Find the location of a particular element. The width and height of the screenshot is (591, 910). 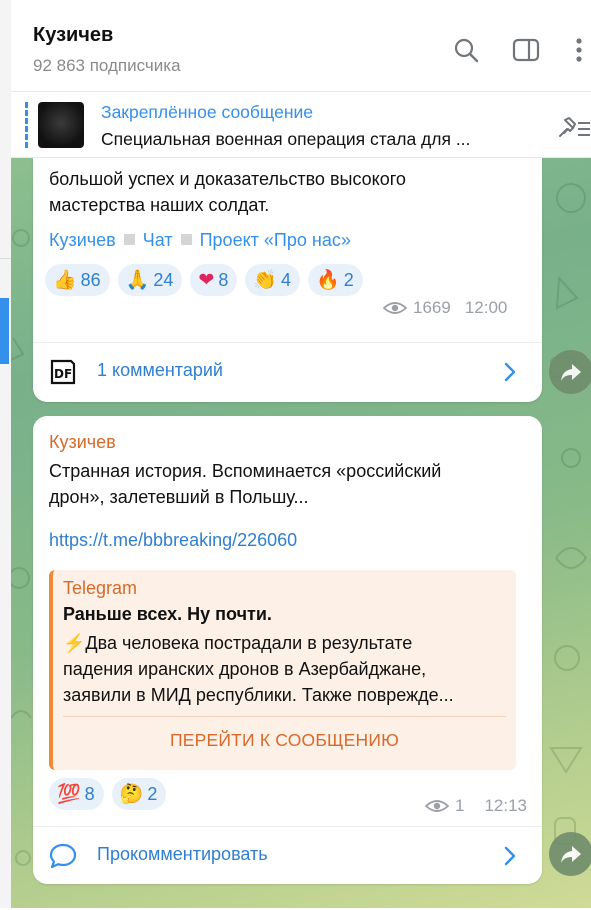

pinned-indicator is located at coordinates (26, 125).